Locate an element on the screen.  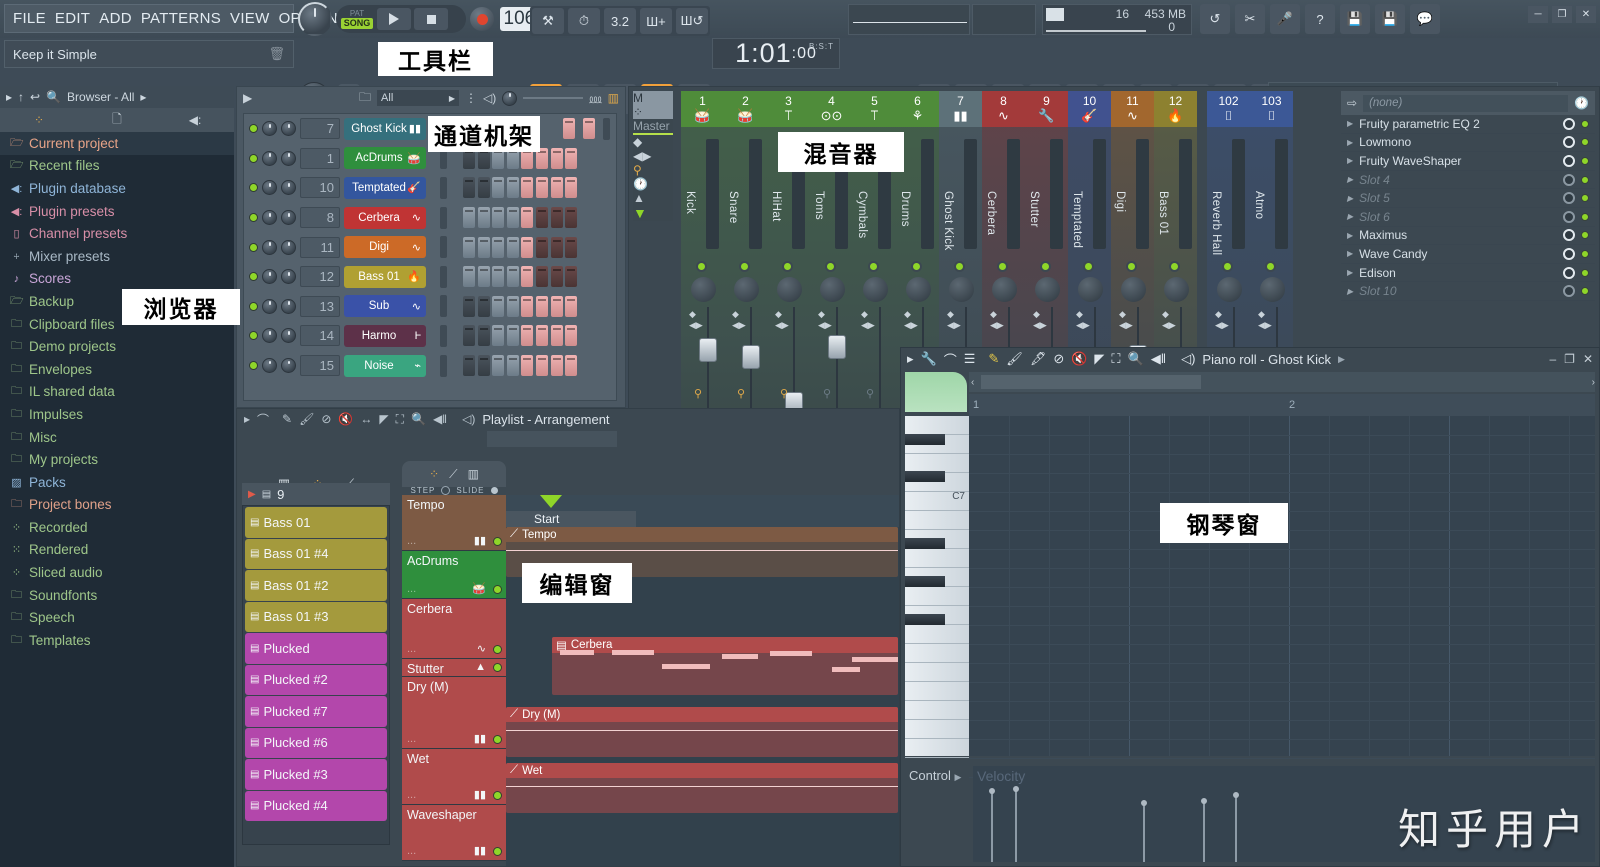
mixer-track-fader is located at coordinates (837, 346).